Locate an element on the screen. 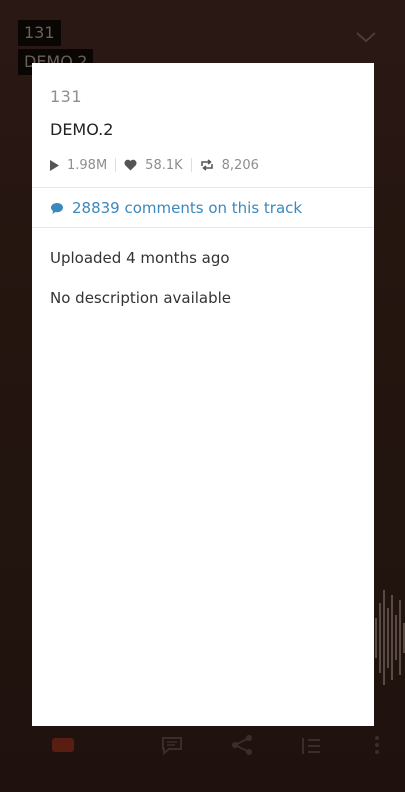  reposts-count: 8,206 is located at coordinates (240, 165).